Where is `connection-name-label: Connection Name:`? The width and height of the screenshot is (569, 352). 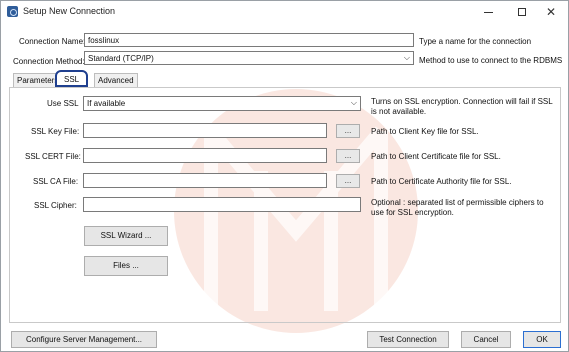 connection-name-label: Connection Name: is located at coordinates (52, 41).